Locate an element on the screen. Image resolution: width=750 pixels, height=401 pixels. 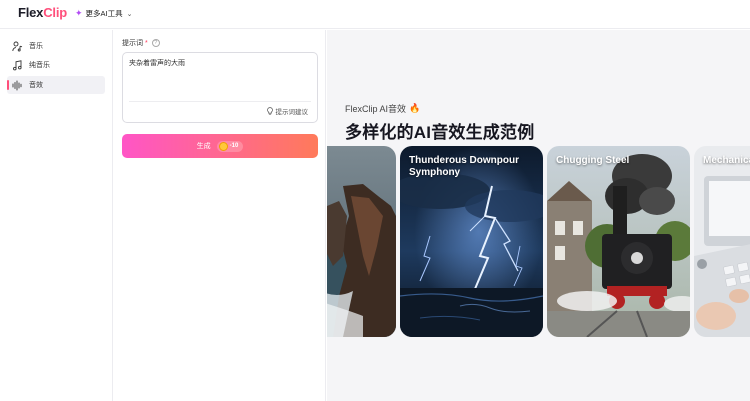
card-title: Mechanica is located at coordinates (726, 160).